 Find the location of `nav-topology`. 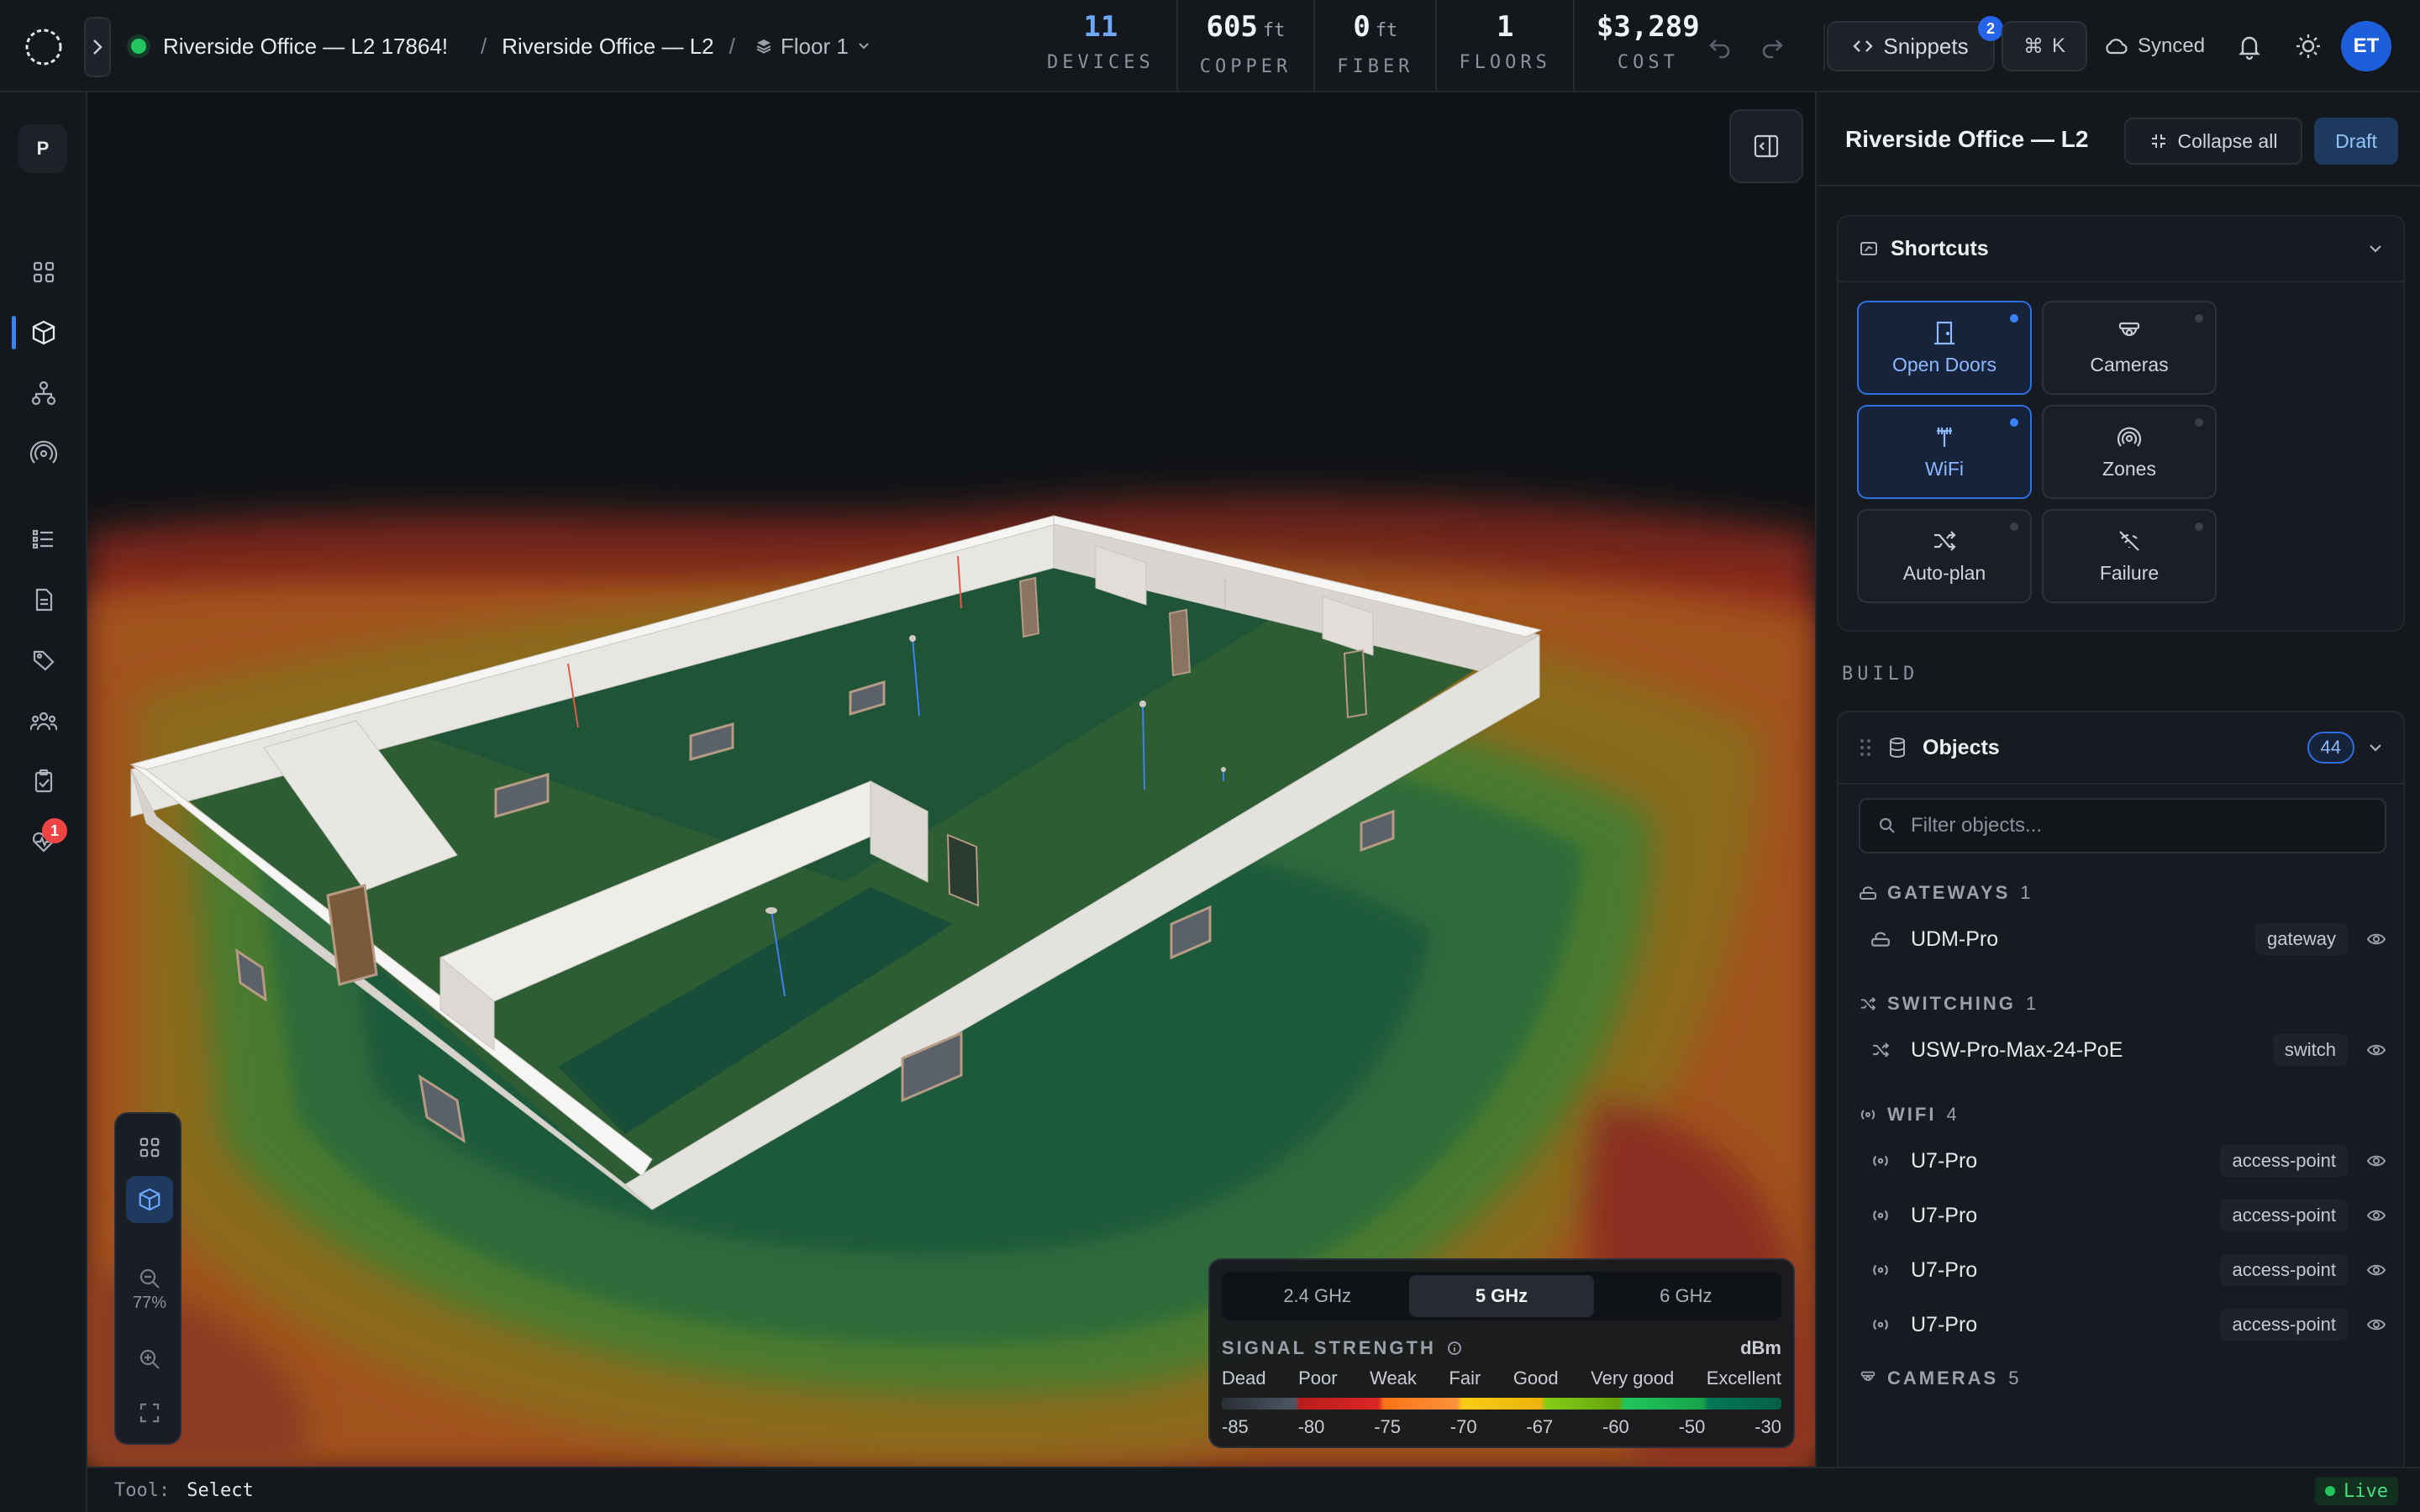

nav-topology is located at coordinates (44, 393).